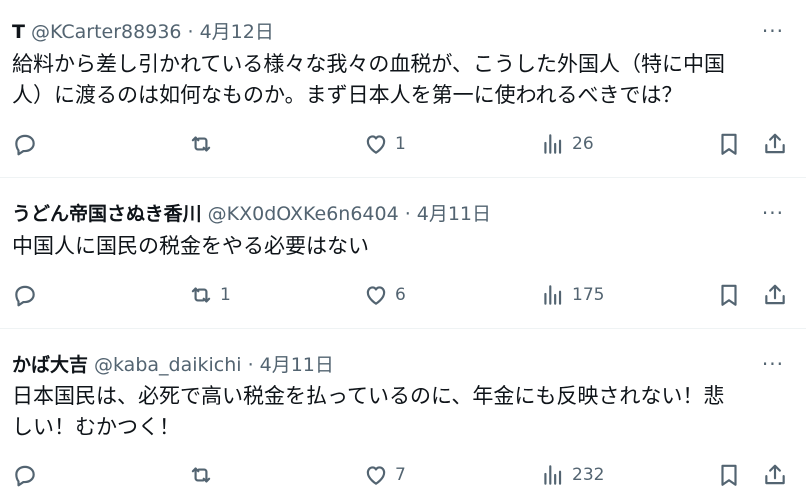  I want to click on views-count: 232, so click(588, 475).